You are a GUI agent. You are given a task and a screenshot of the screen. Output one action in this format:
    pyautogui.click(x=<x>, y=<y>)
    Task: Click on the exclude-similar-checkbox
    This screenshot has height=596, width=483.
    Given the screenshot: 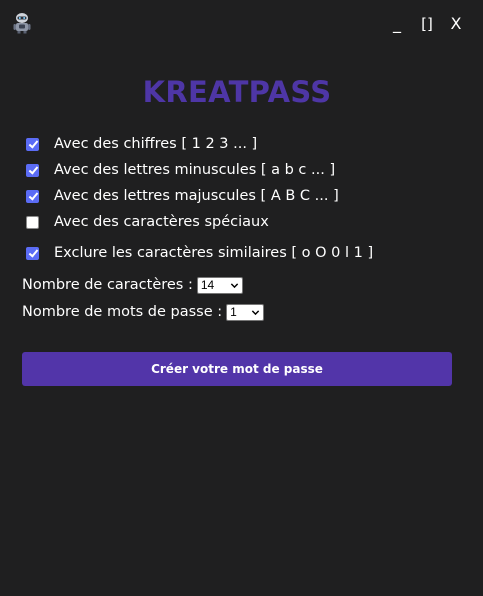 What is the action you would take?
    pyautogui.click(x=32, y=253)
    